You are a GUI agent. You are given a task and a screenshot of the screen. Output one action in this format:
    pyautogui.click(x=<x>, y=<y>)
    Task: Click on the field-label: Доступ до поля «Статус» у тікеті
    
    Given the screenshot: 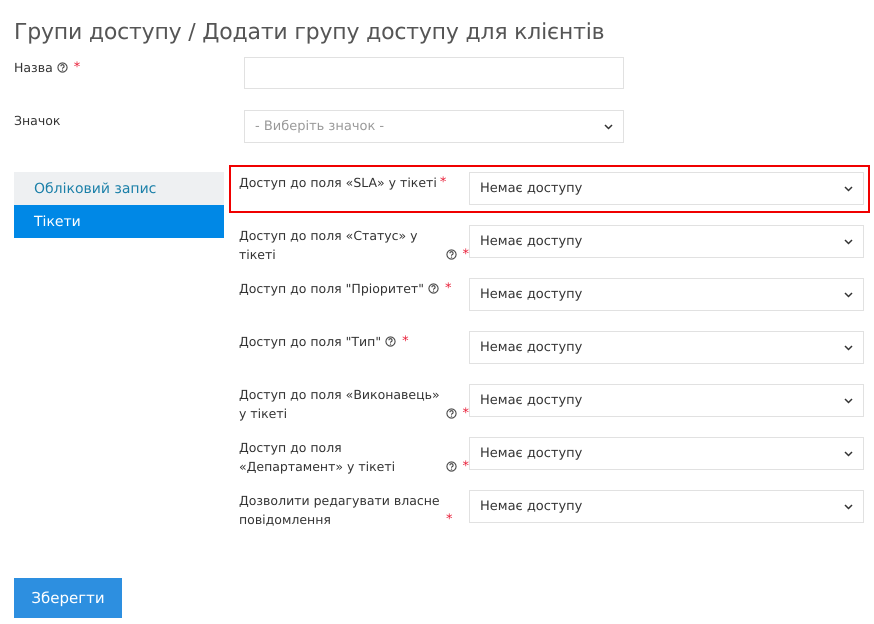 What is the action you would take?
    pyautogui.click(x=329, y=245)
    